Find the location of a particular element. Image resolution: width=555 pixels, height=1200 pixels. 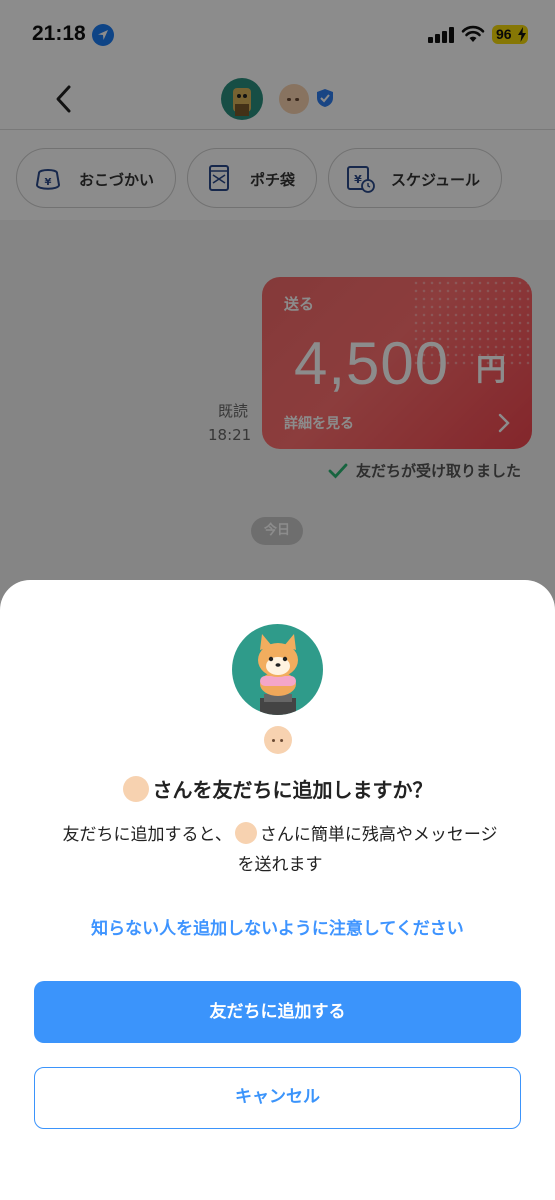

desc-text-after: さんに簡単に残高やメッセージ is located at coordinates (378, 835).